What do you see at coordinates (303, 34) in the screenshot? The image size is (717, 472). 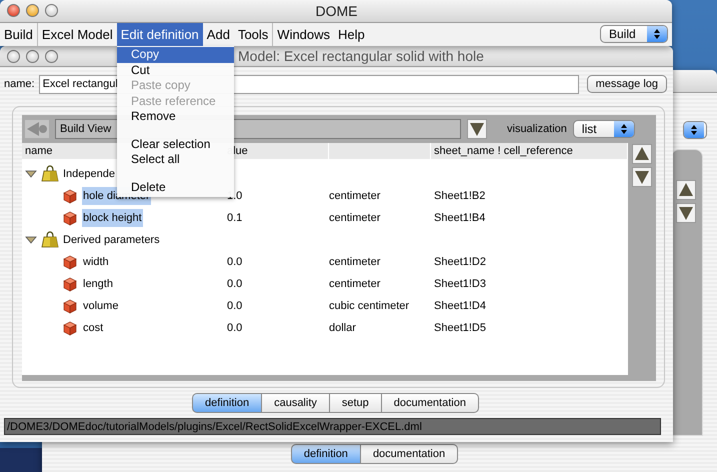 I see `menu-item: Windows` at bounding box center [303, 34].